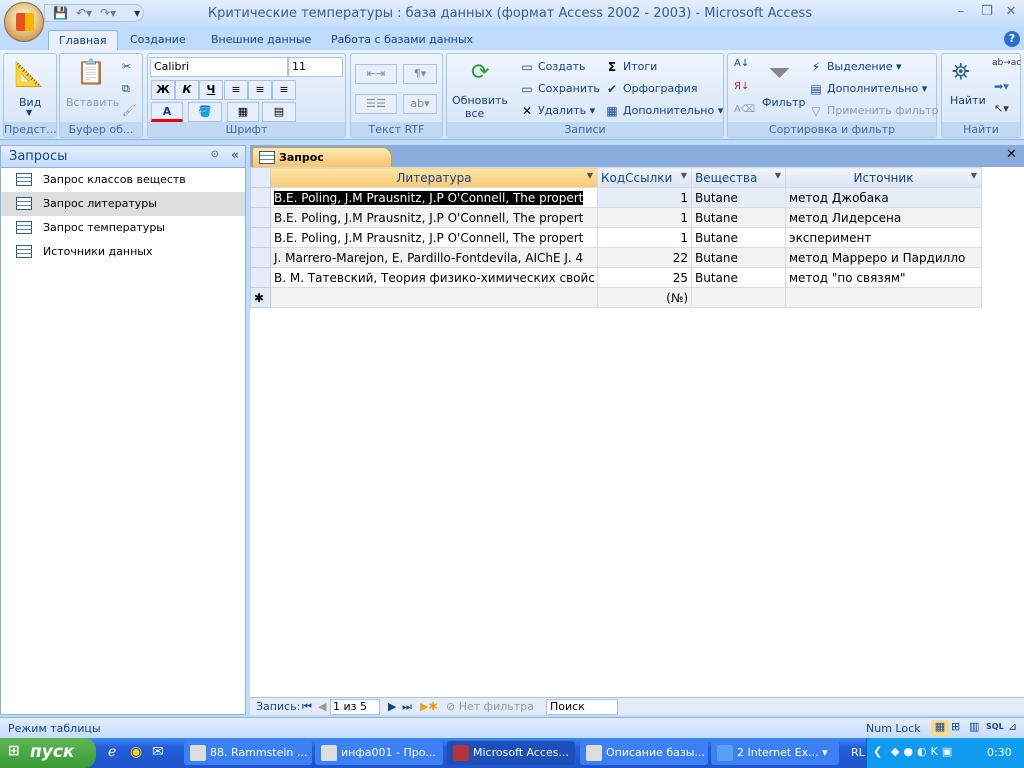  I want to click on cell: 25, so click(644, 277).